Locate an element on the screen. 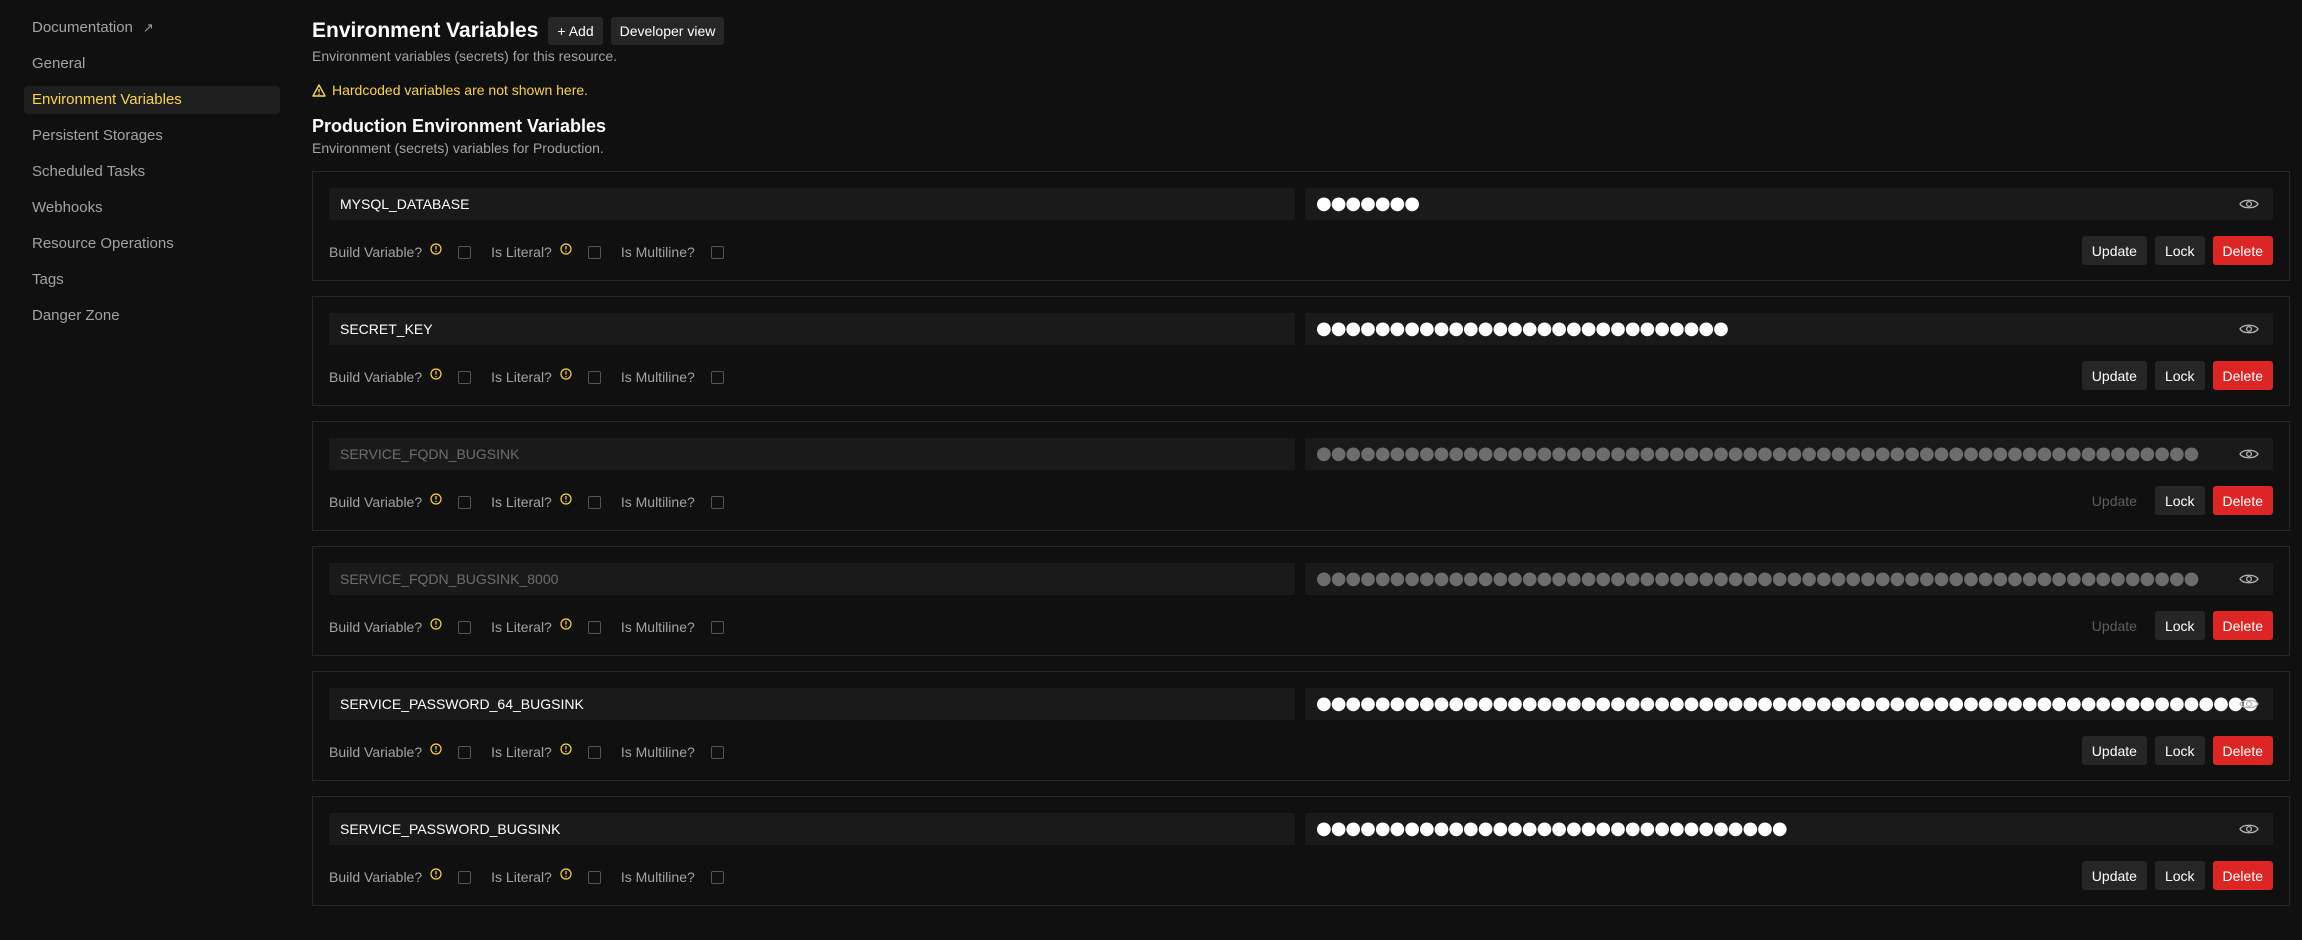  add-button: + Add is located at coordinates (575, 31).